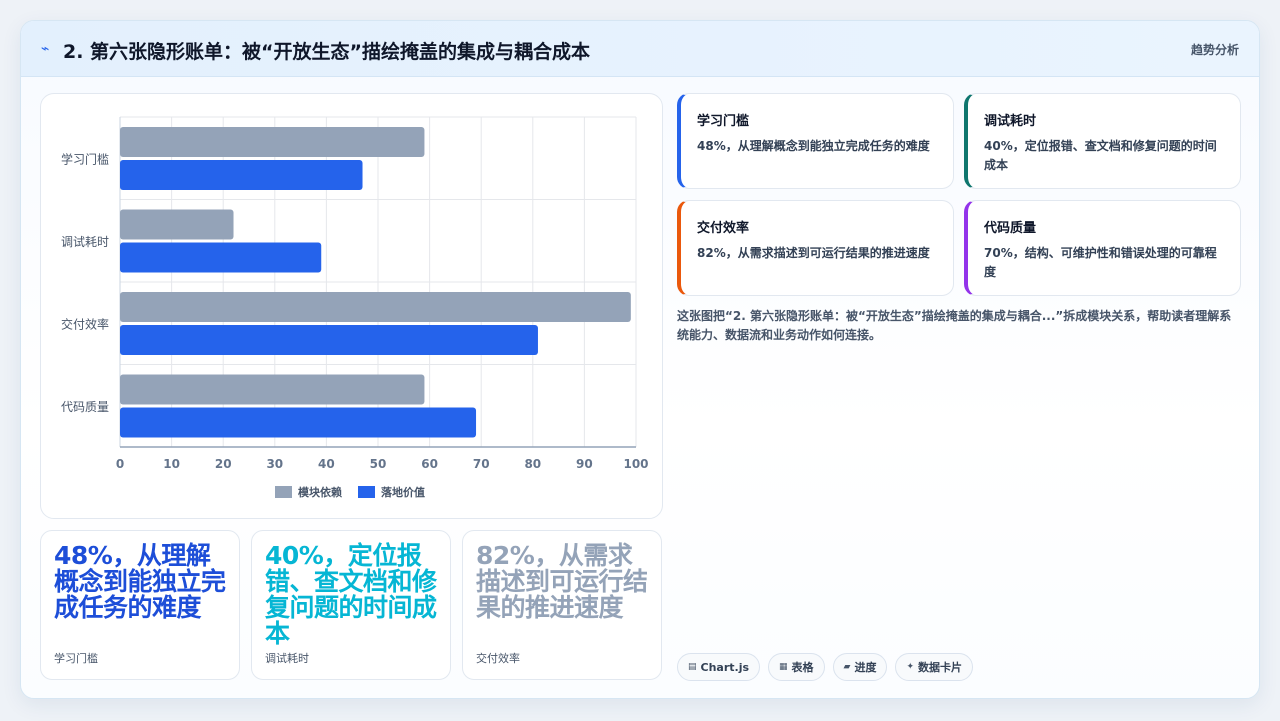  Describe the element at coordinates (327, 52) in the screenshot. I see `page-title: 2. 第六张隐形账单：被“开放生态”描绘掩盖的集成与耦合成本` at that location.